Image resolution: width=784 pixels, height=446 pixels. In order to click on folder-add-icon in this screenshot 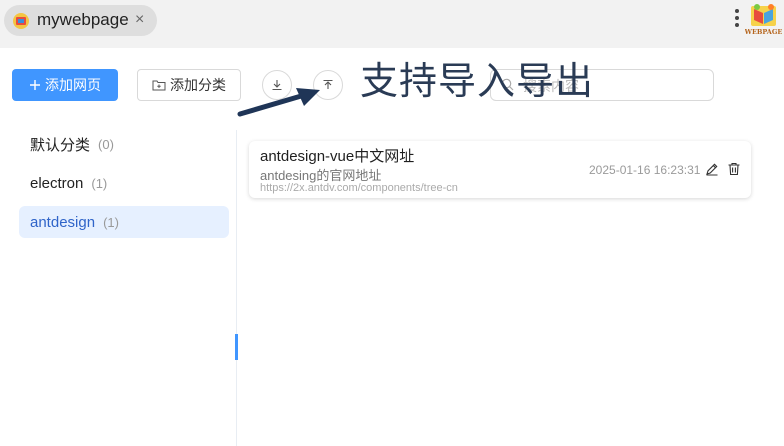, I will do `click(159, 85)`.